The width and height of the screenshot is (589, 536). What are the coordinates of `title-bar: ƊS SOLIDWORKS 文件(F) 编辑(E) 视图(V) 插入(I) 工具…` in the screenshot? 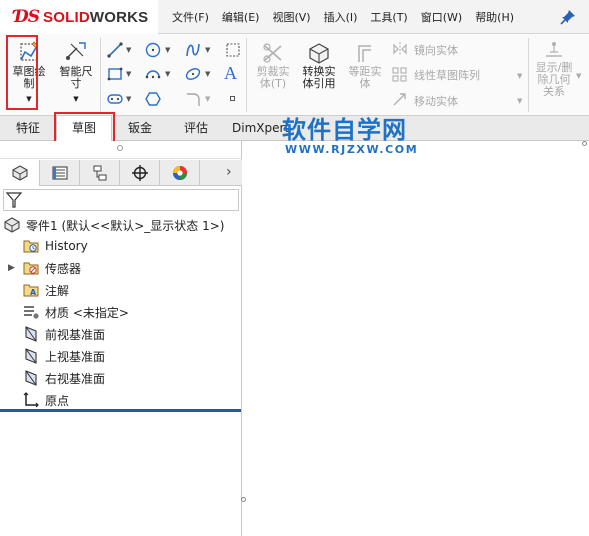 It's located at (294, 17).